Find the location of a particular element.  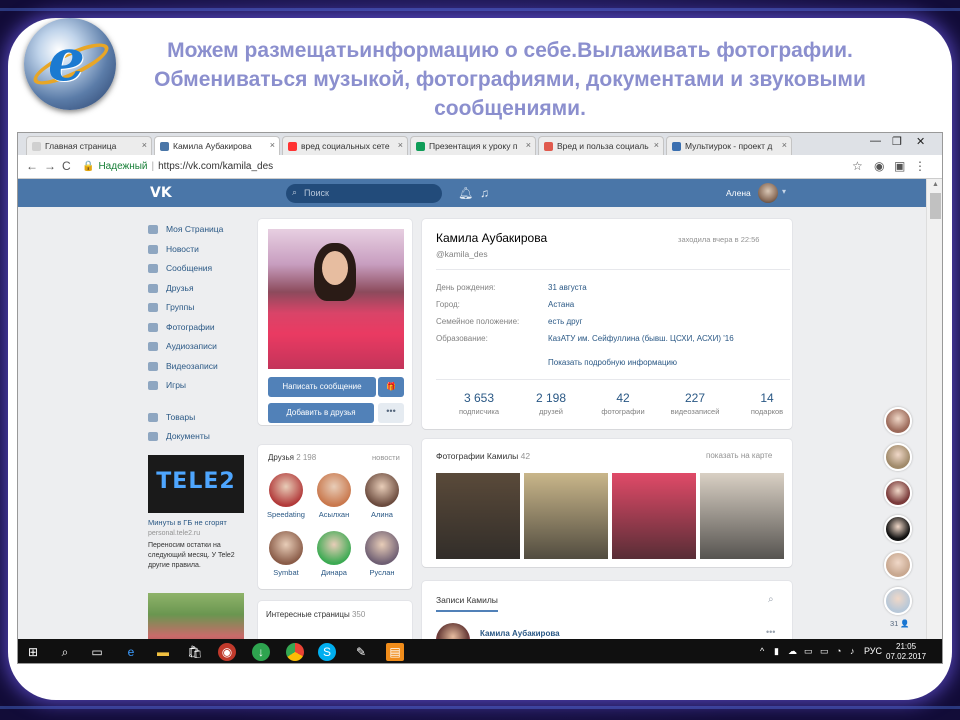

page-scrollbar: ▲ is located at coordinates (934, 409).